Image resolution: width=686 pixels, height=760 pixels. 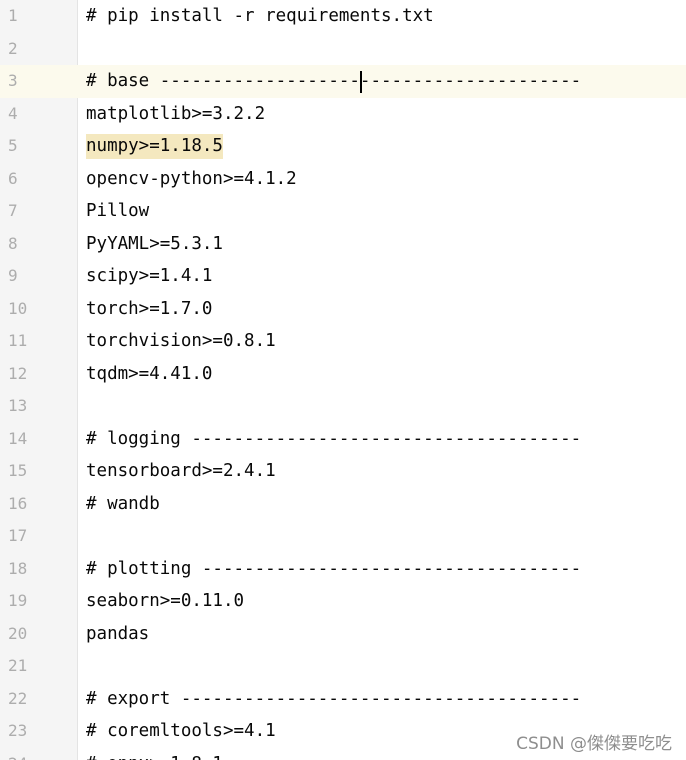 I want to click on line-number: 12, so click(x=18, y=373).